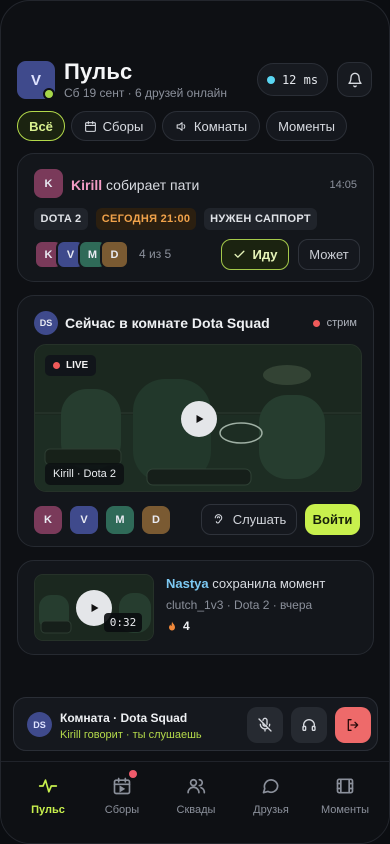 This screenshot has height=844, width=390. I want to click on nav-pulse-label: Пульс, so click(48, 810).